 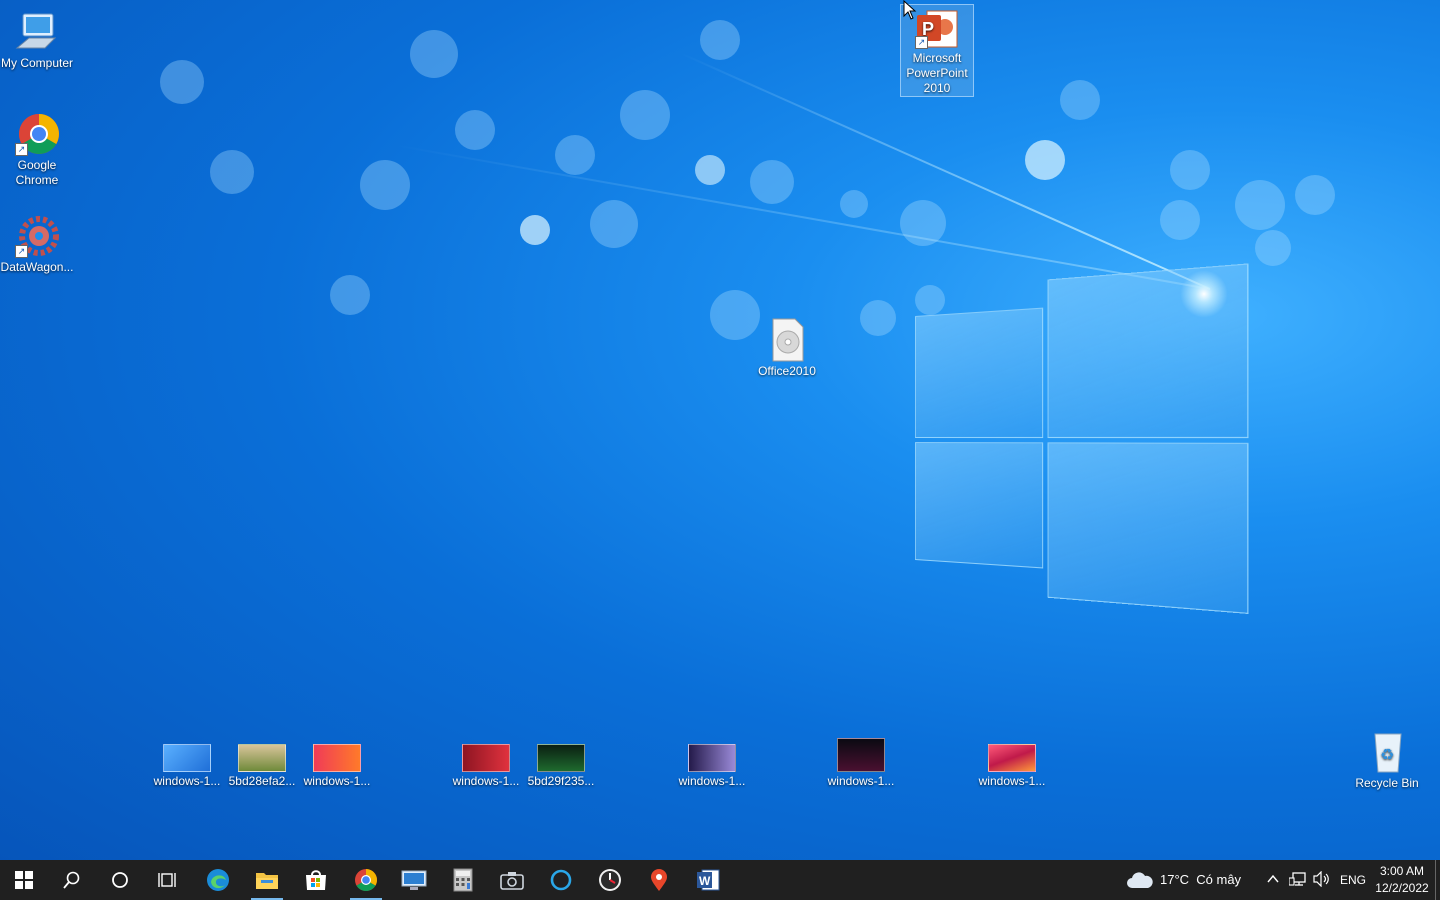 I want to click on task-view-button, so click(x=168, y=880).